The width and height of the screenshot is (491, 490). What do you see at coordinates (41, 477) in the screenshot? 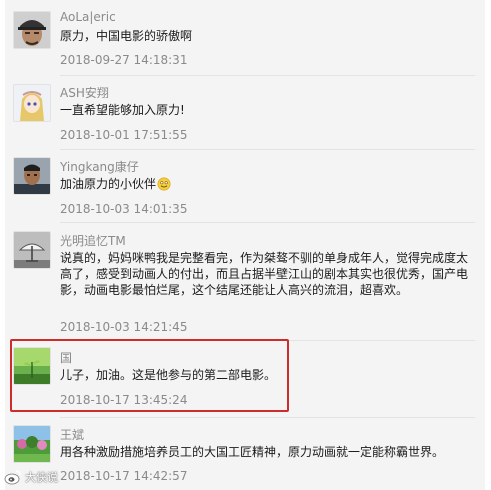
I see `watermark-text: 大侠说` at bounding box center [41, 477].